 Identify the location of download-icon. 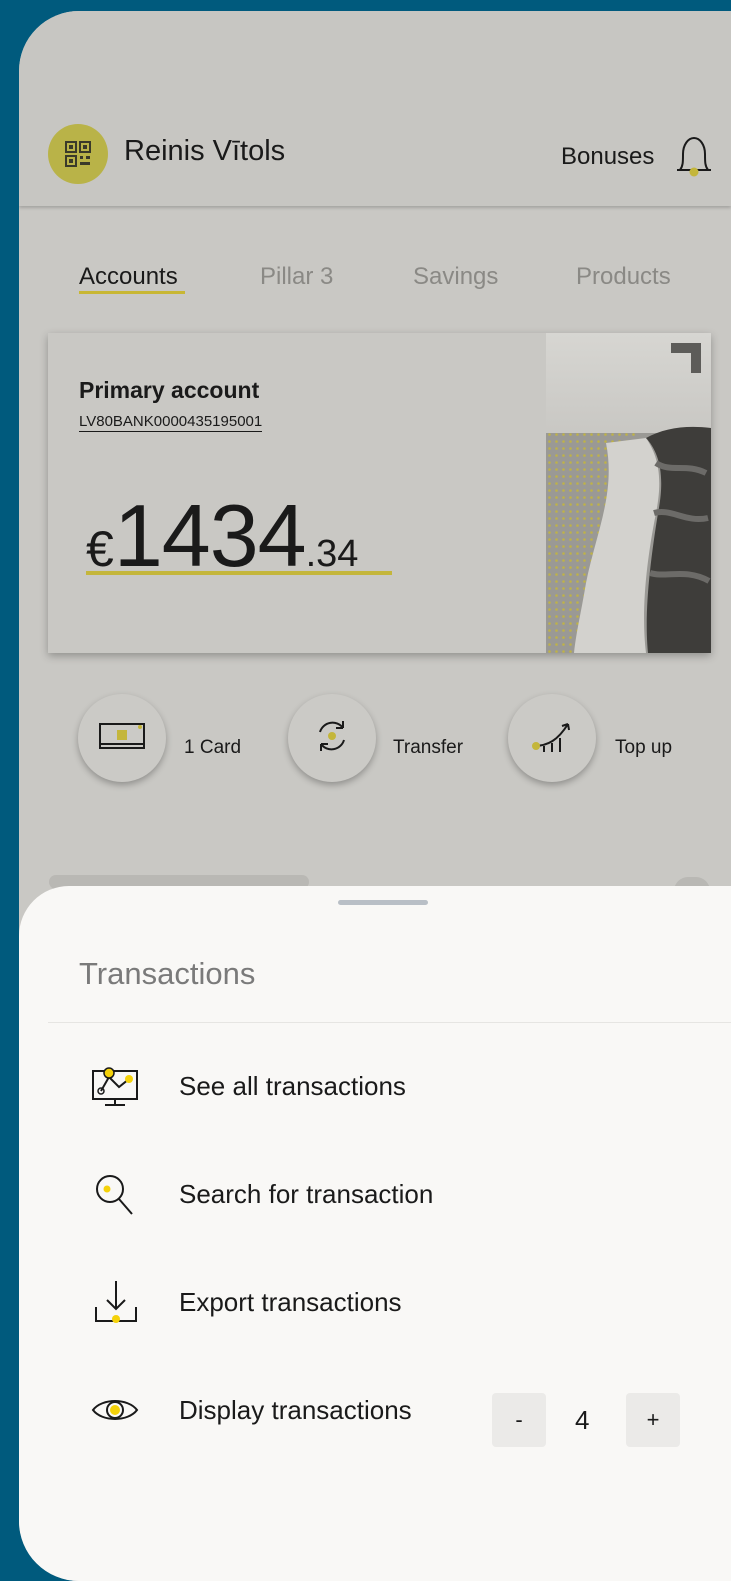
(115, 1302).